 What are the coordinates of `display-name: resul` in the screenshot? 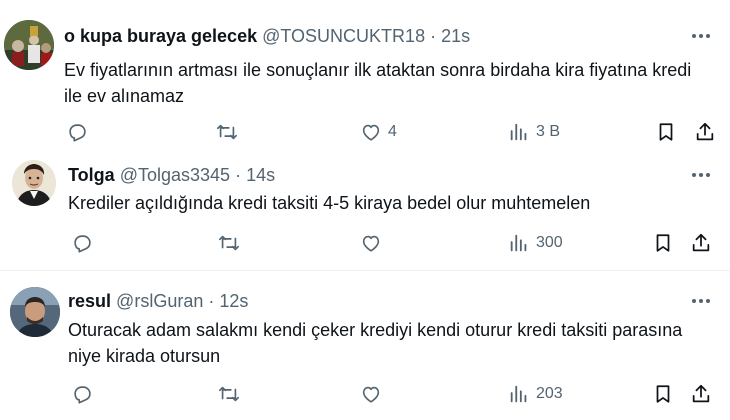 It's located at (89, 301).